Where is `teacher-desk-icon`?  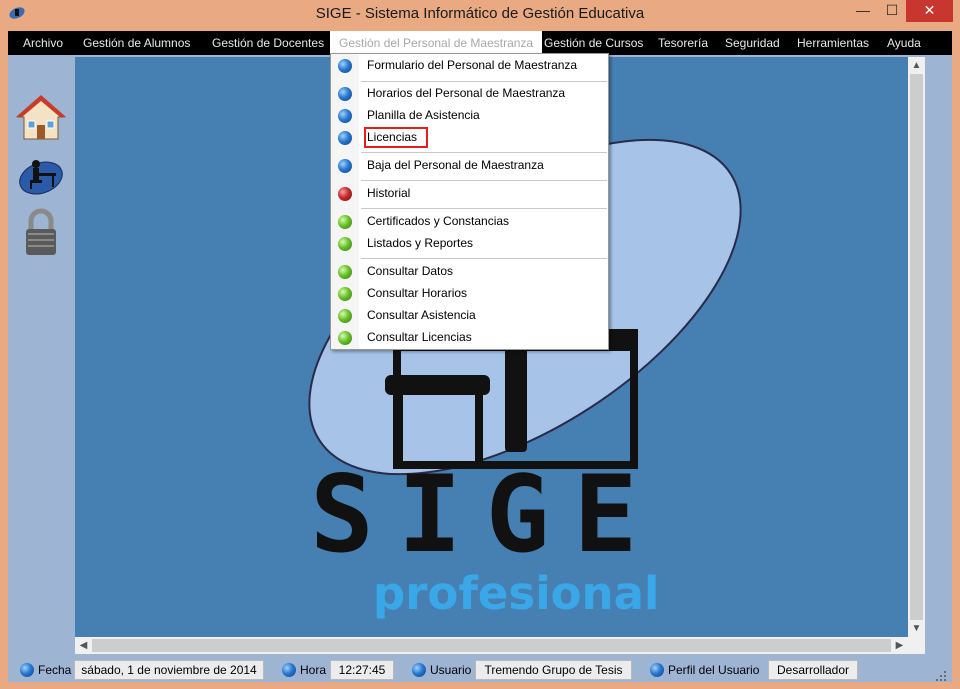 teacher-desk-icon is located at coordinates (41, 176).